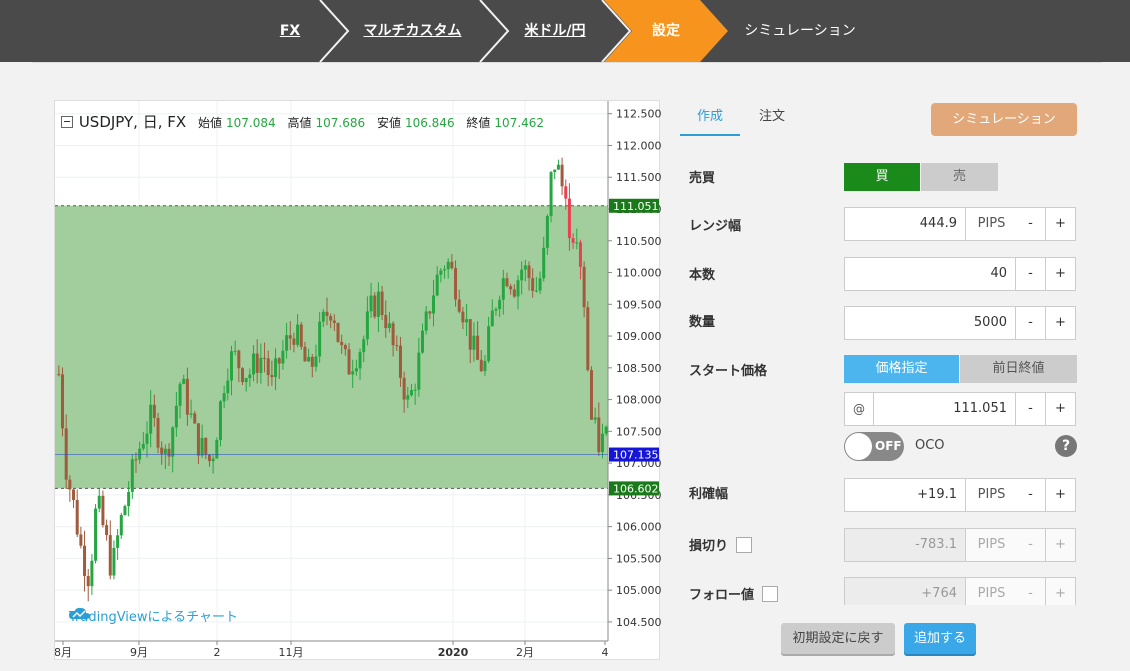  I want to click on range-label: レンジ幅, so click(715, 226).